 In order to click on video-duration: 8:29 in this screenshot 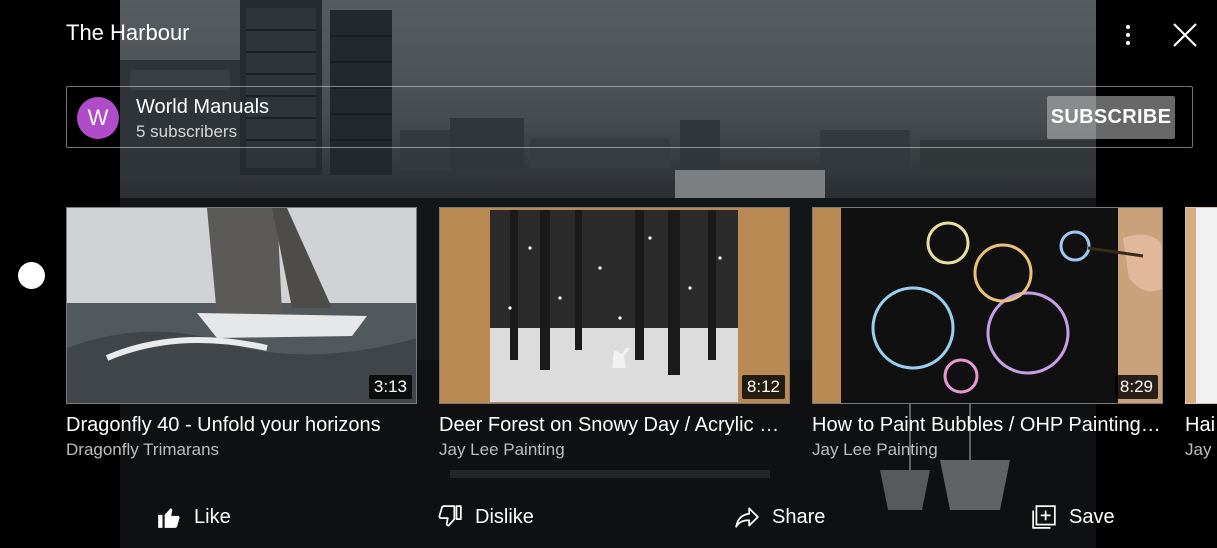, I will do `click(1136, 387)`.